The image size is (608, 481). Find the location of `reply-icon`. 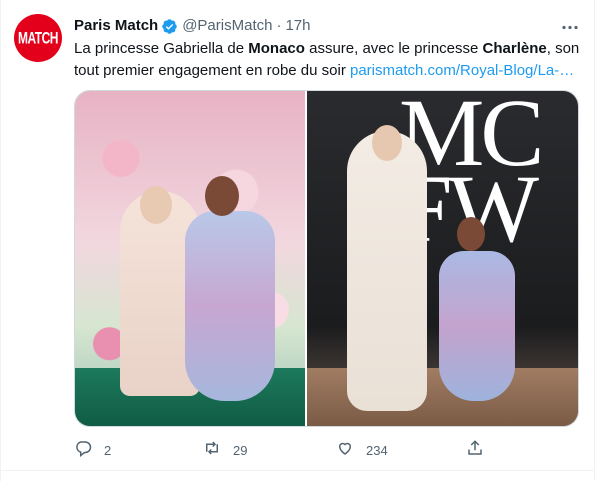

reply-icon is located at coordinates (83, 450).